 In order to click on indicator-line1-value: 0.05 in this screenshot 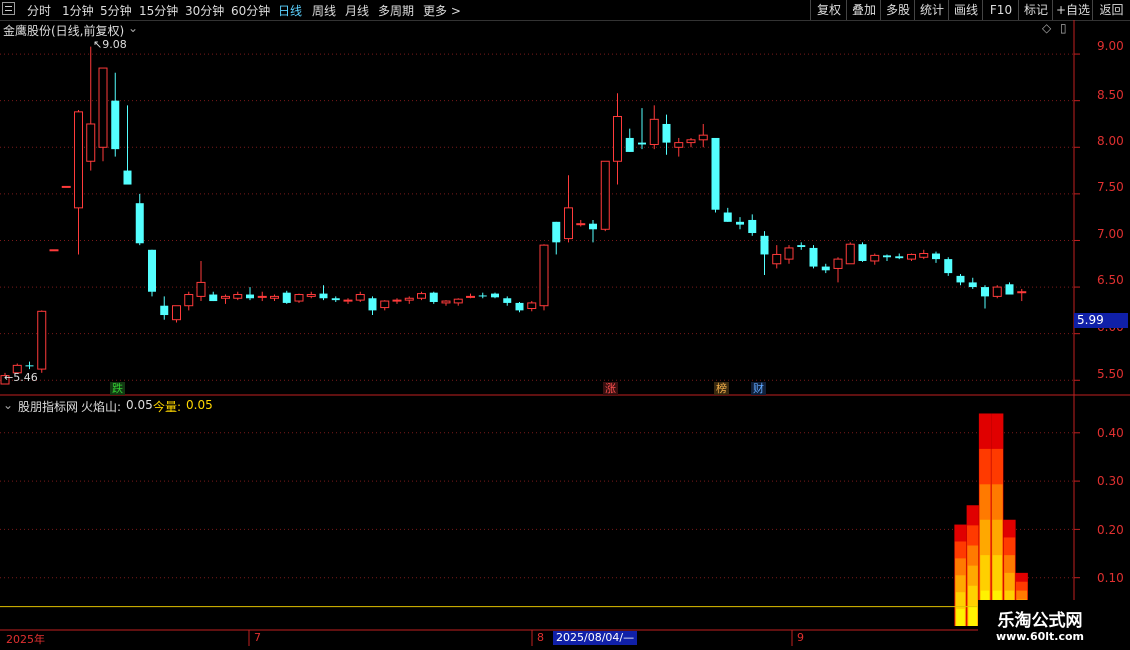, I will do `click(139, 405)`.